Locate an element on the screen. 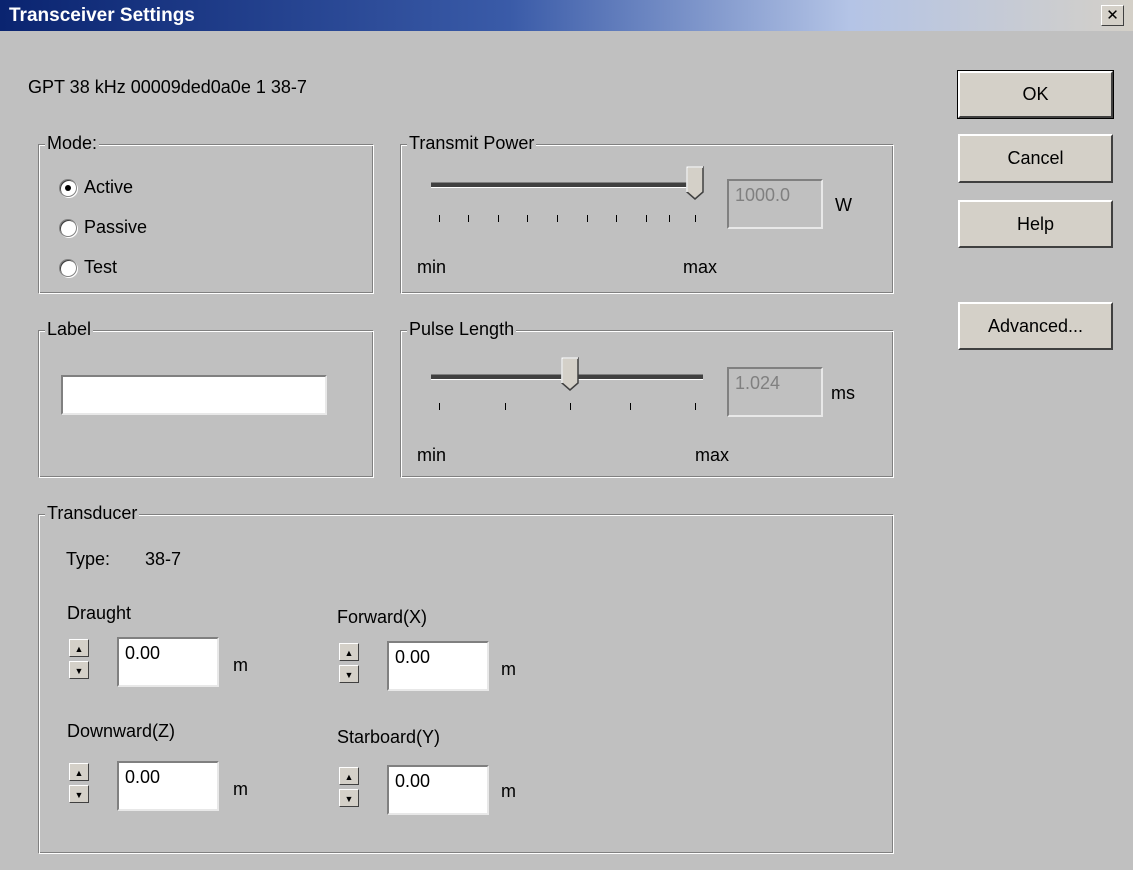 The image size is (1133, 870). transducer-type-value: 38-7 is located at coordinates (163, 559).